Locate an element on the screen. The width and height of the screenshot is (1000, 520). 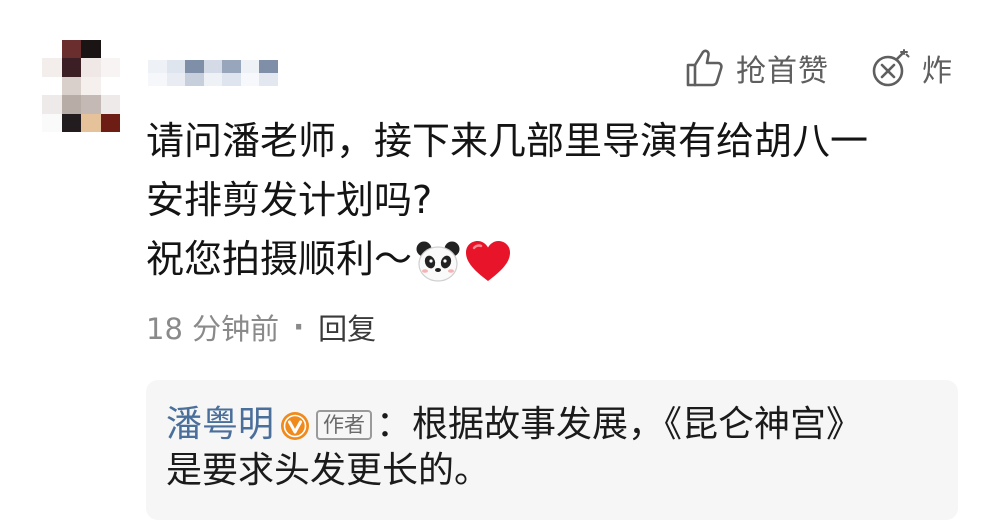
bomb-button: 炸 is located at coordinates (911, 68).